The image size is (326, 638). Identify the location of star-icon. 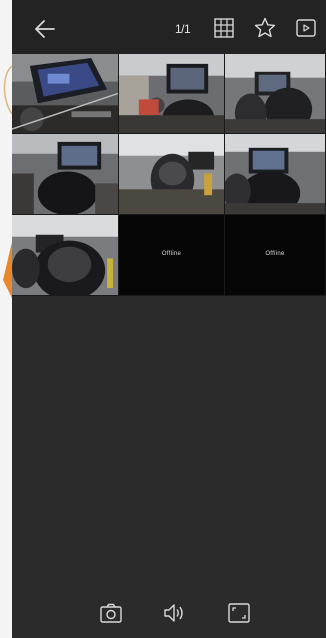
(265, 28).